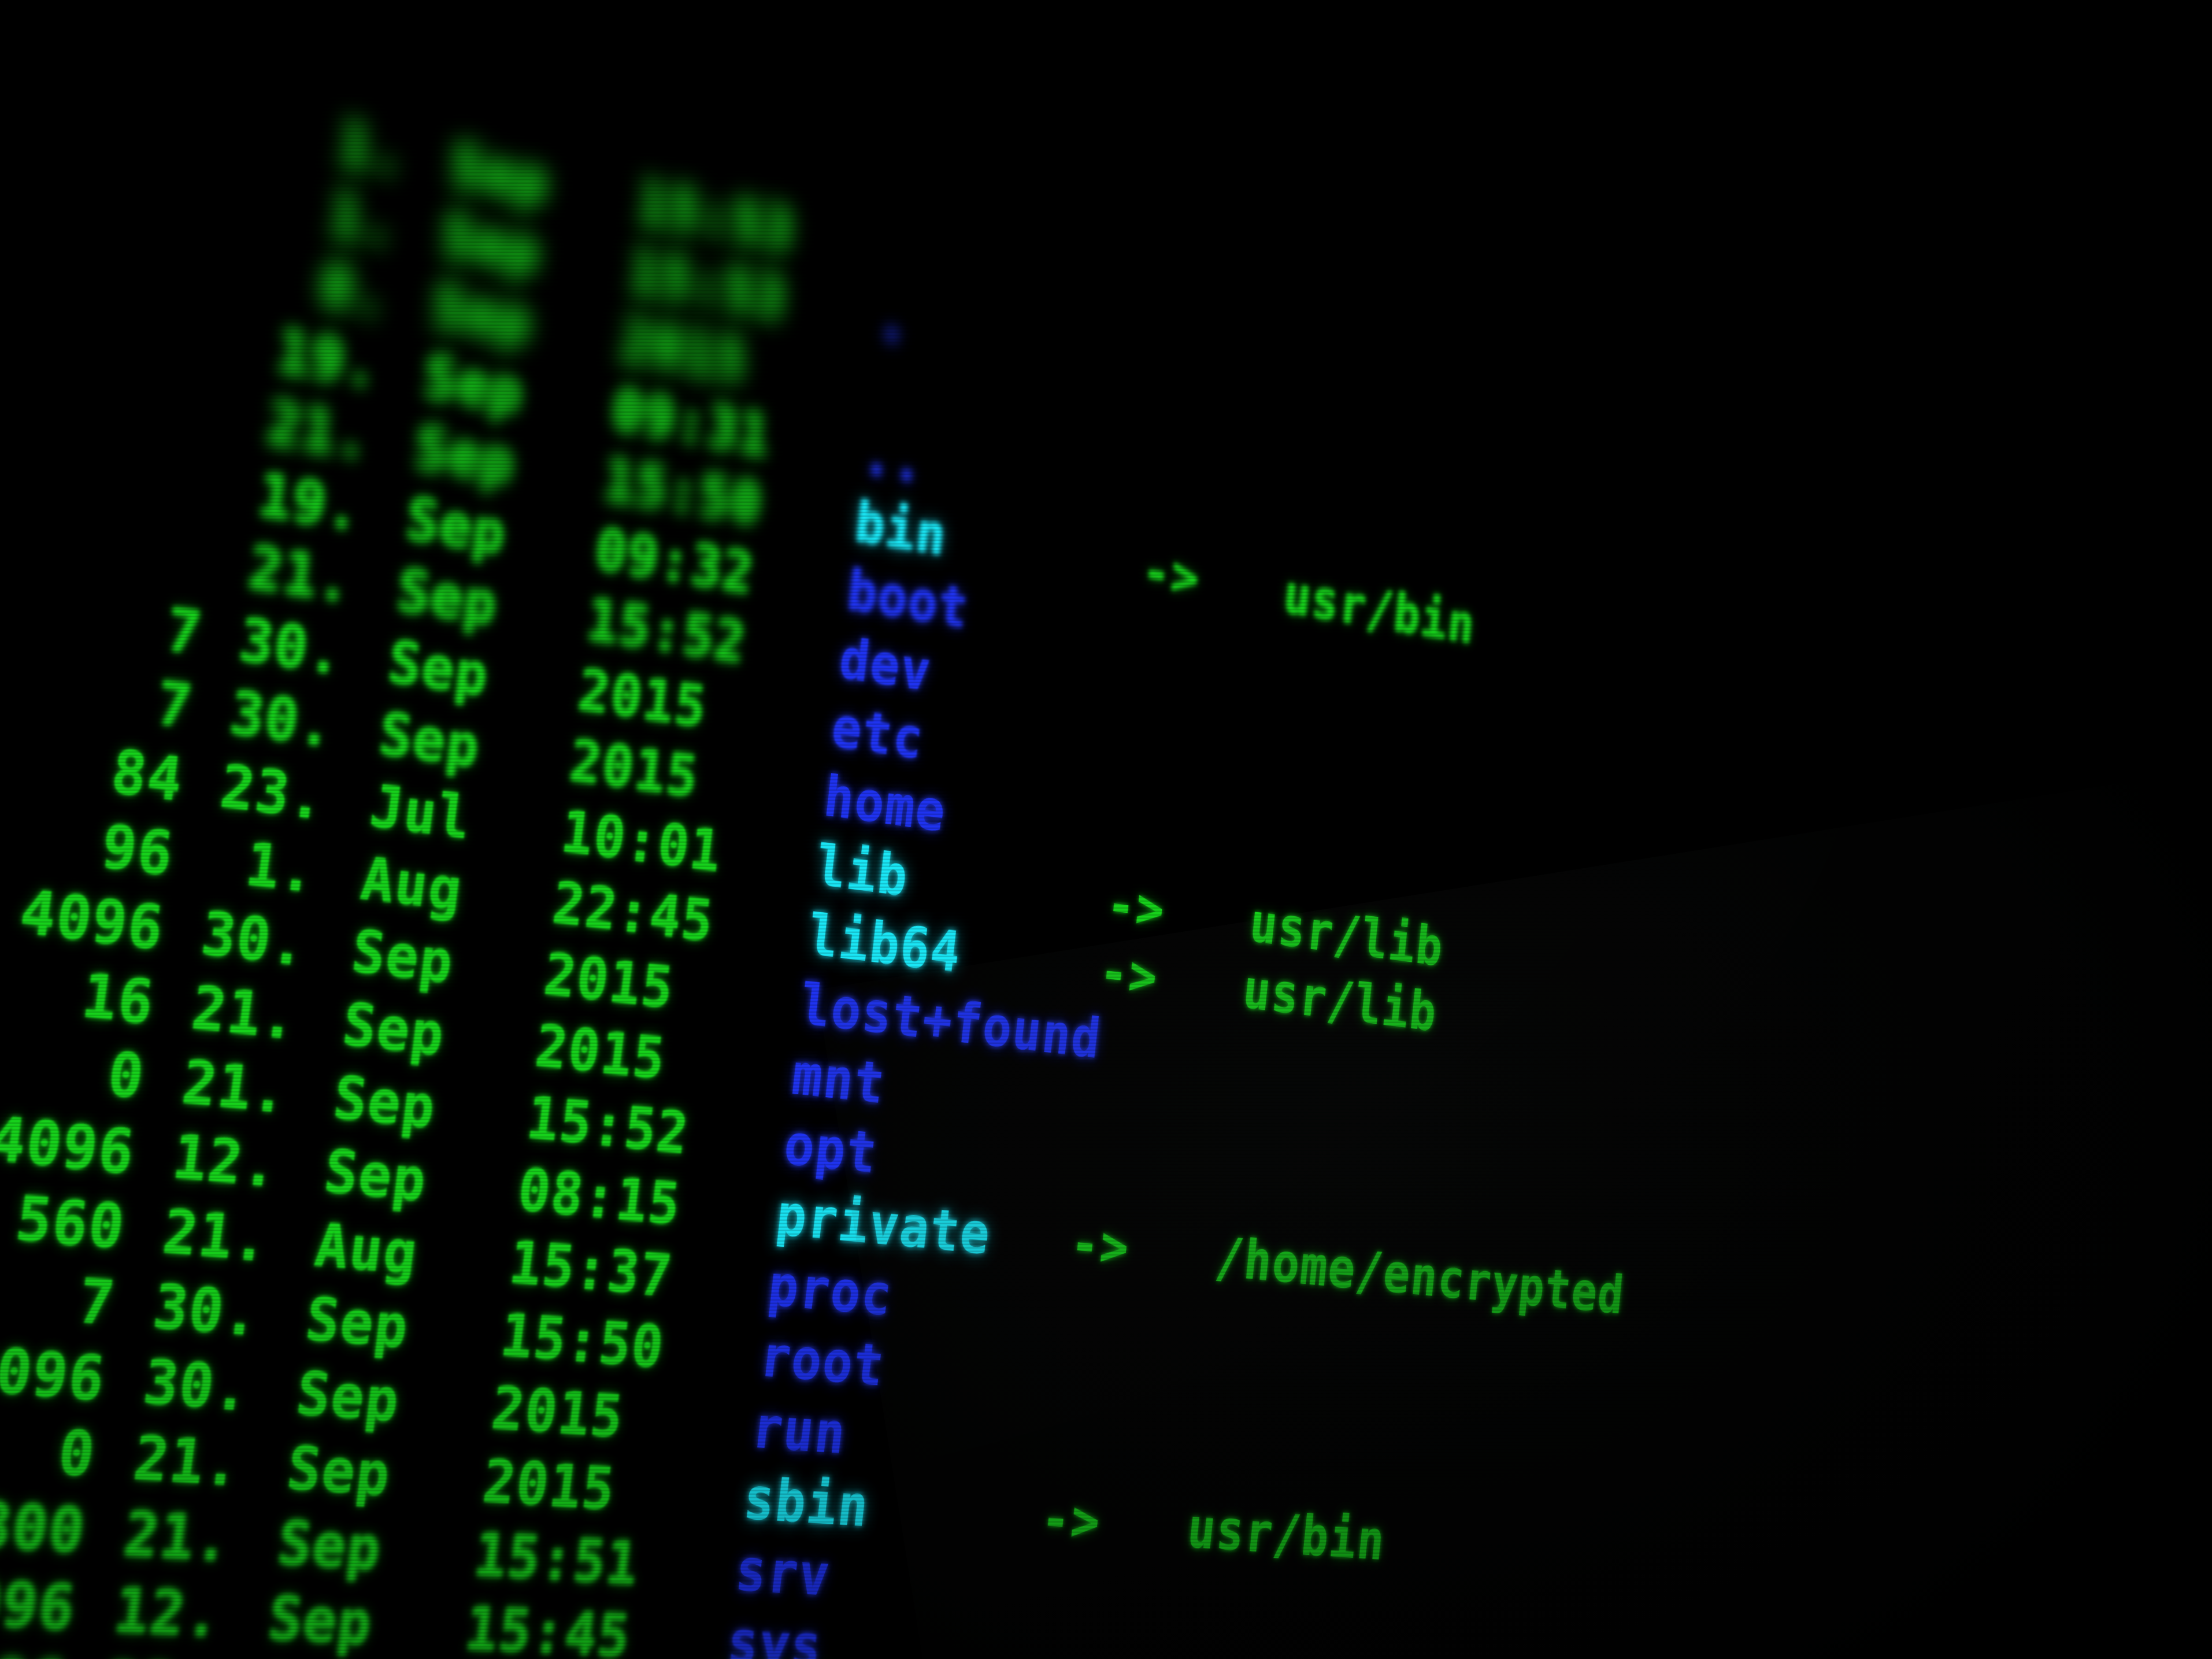 The width and height of the screenshot is (2212, 1659). I want to click on entry-label: run, so click(799, 1430).